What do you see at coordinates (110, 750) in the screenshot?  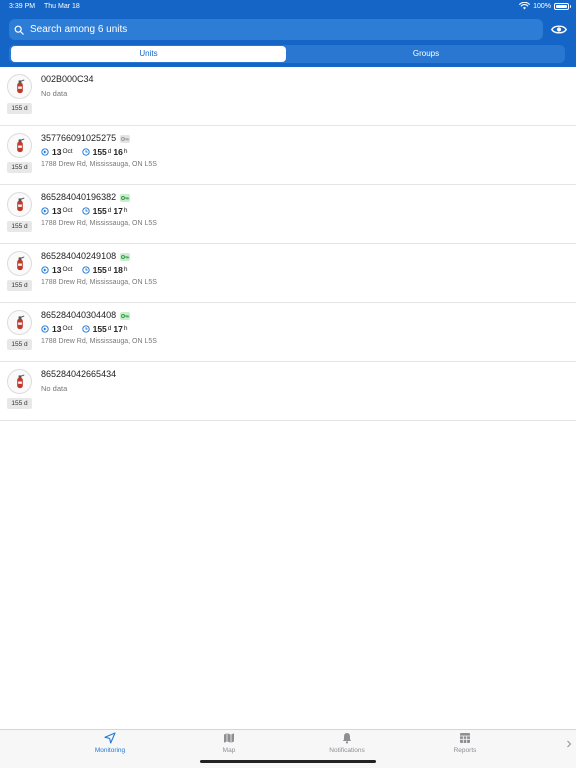 I see `tab-label: Monitoring` at bounding box center [110, 750].